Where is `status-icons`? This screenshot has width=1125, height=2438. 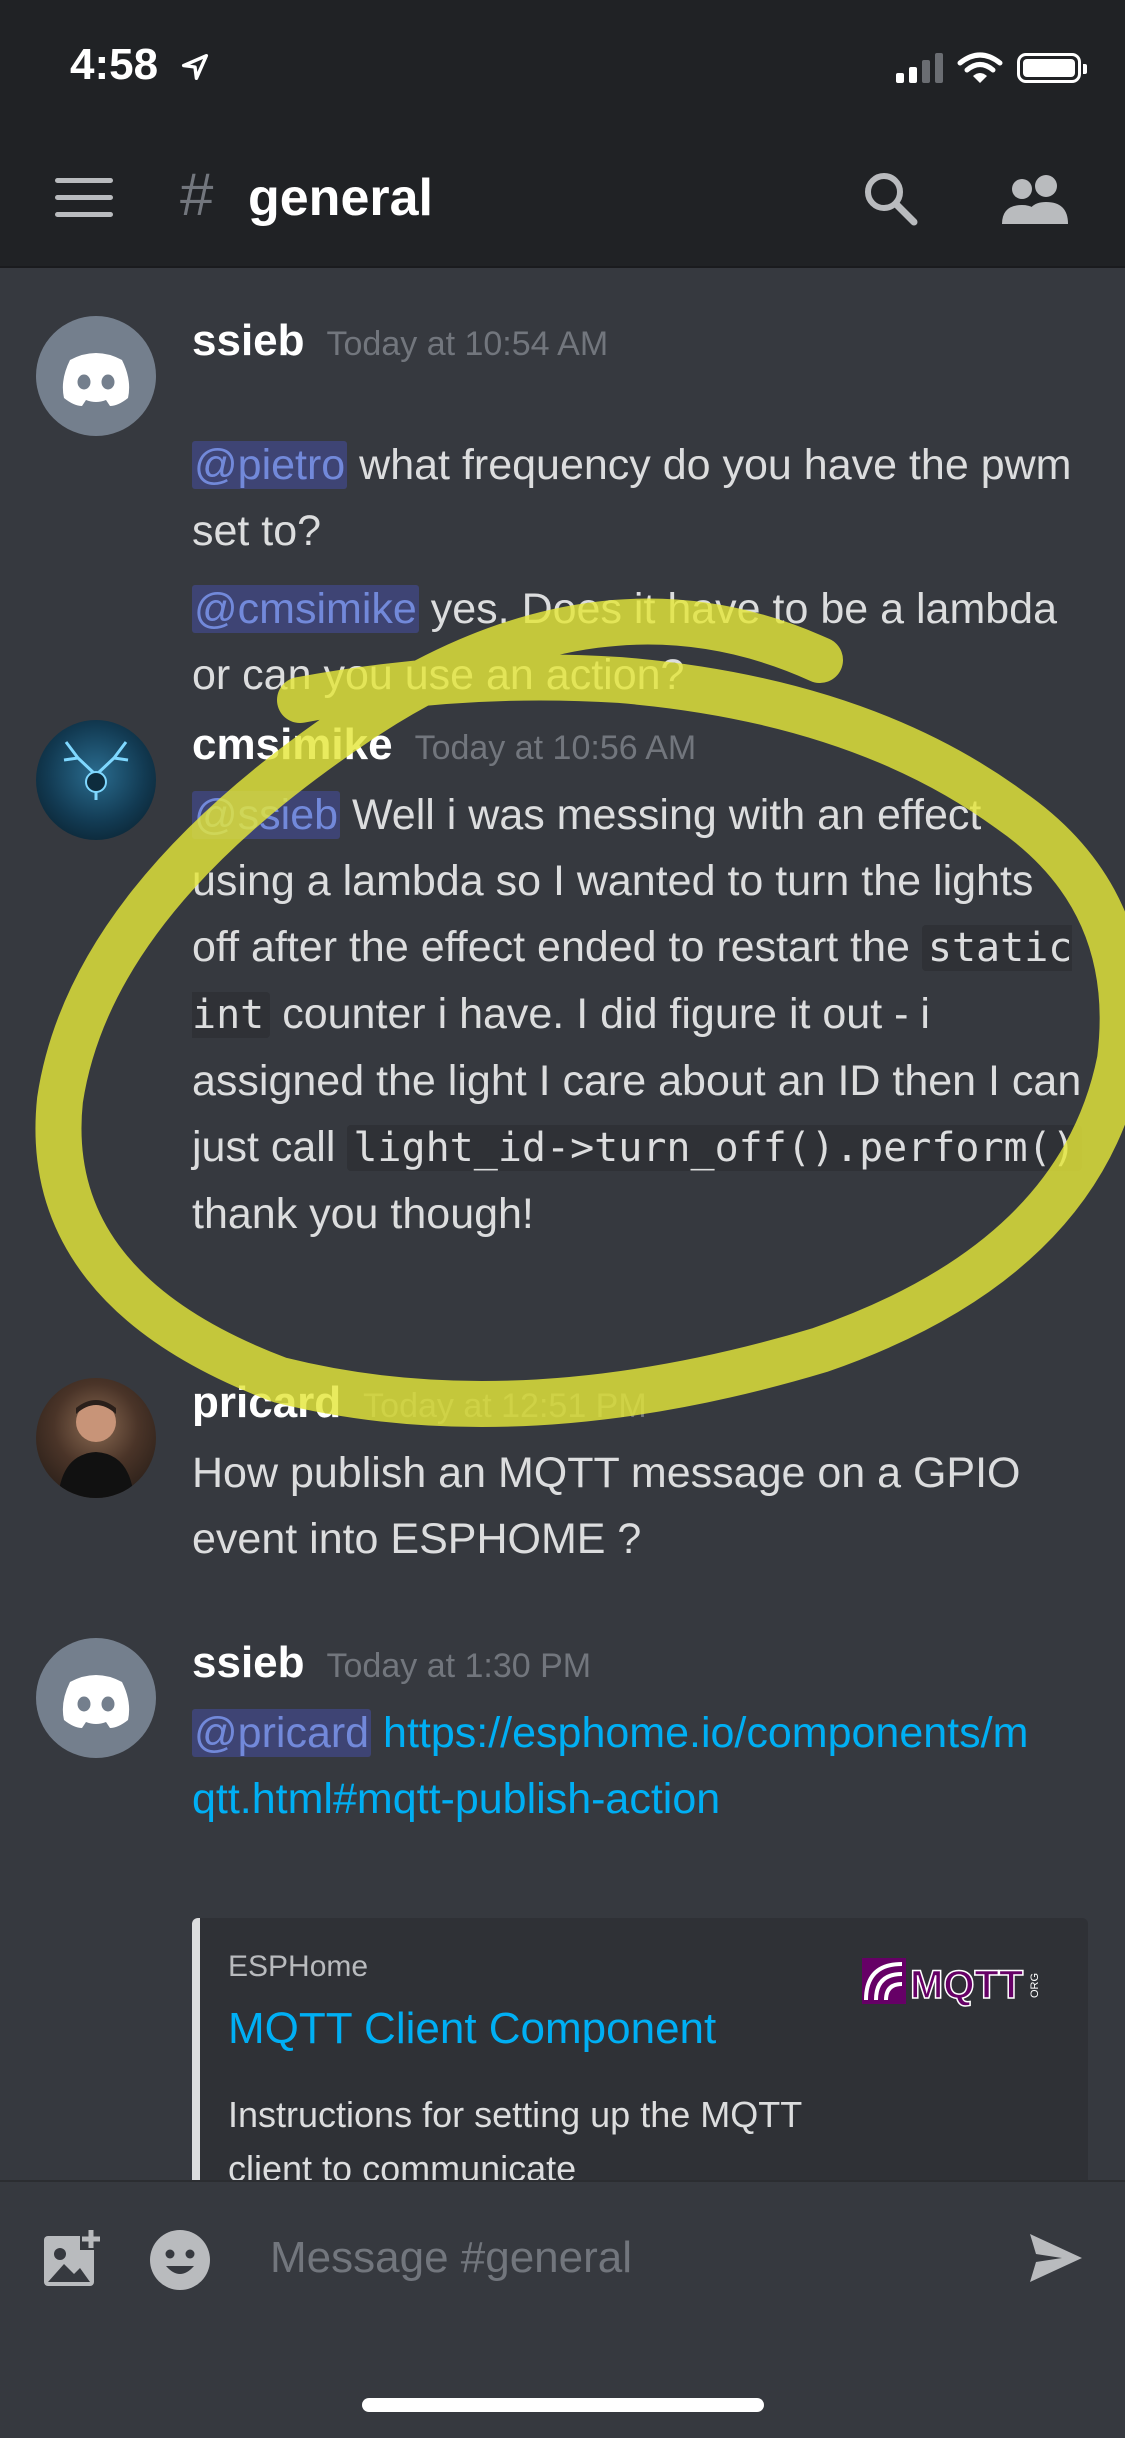 status-icons is located at coordinates (991, 68).